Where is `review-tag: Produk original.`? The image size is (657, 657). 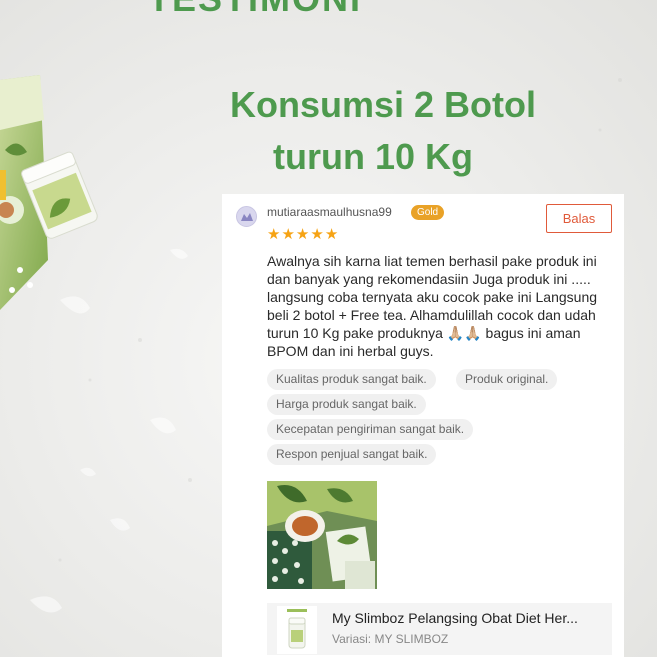
review-tag: Produk original. is located at coordinates (507, 379).